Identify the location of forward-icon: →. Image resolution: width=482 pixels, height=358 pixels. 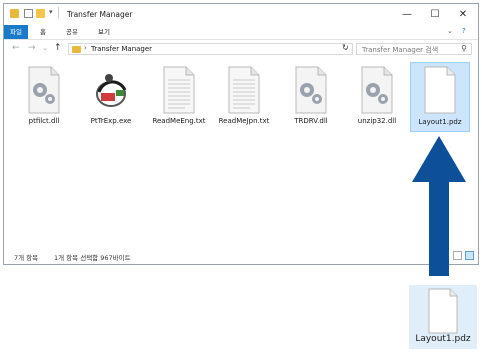
(32, 48).